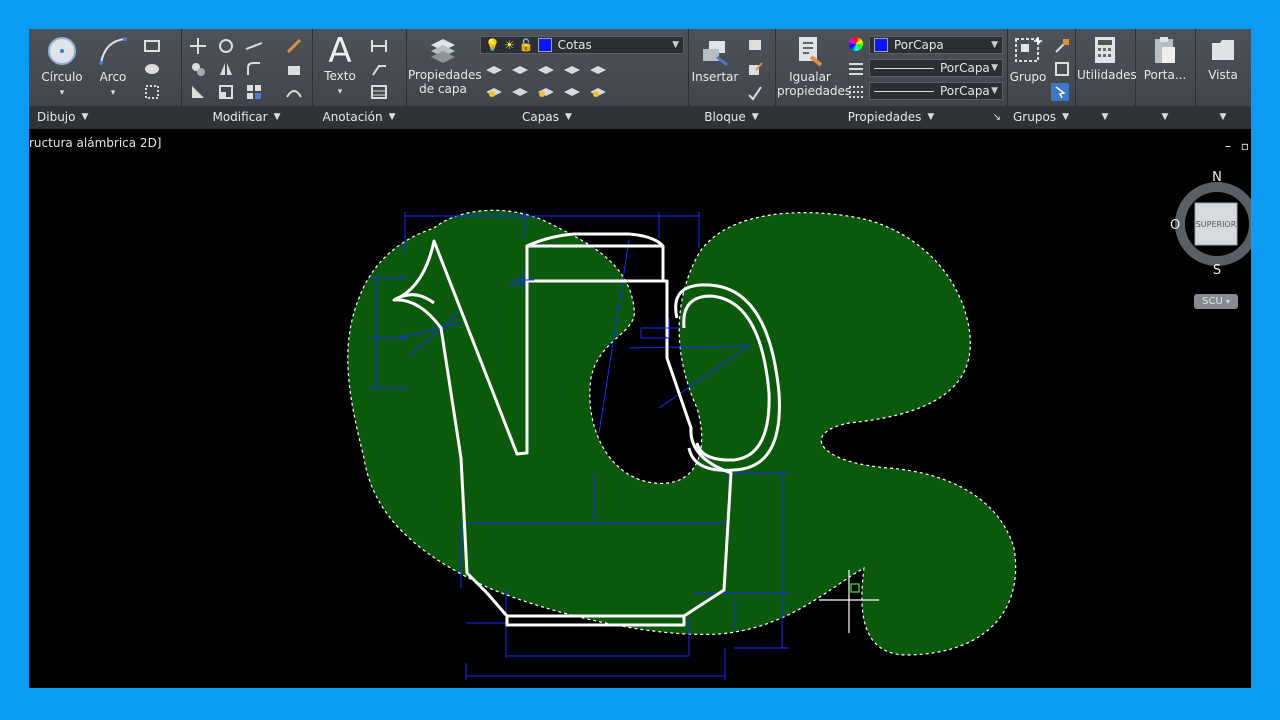 The image size is (1280, 720). What do you see at coordinates (725, 117) in the screenshot?
I see `bloque-panel-label: Bloque` at bounding box center [725, 117].